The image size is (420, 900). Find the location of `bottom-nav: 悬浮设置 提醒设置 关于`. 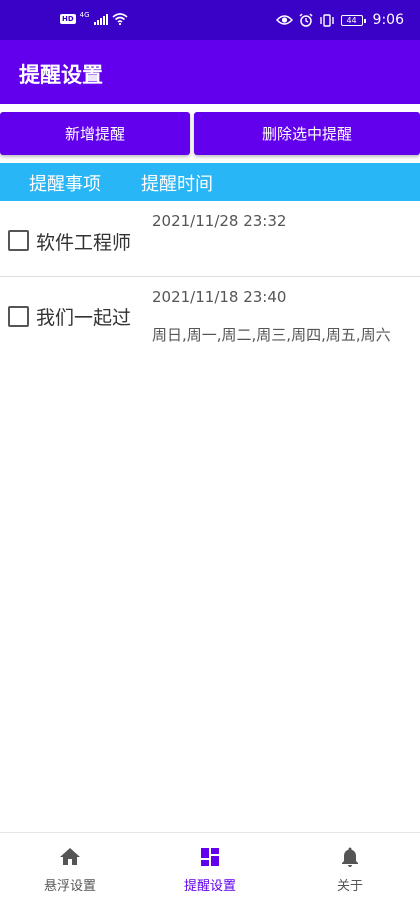

bottom-nav: 悬浮设置 提醒设置 关于 is located at coordinates (210, 866).